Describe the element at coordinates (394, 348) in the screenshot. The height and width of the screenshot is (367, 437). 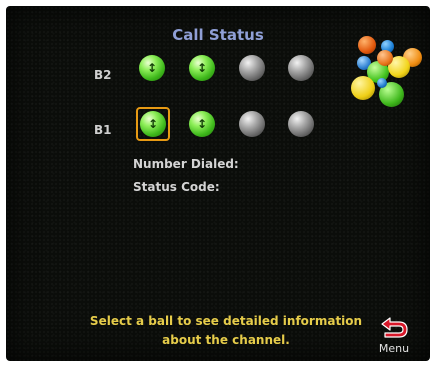
I see `menu-label: Menu` at that location.